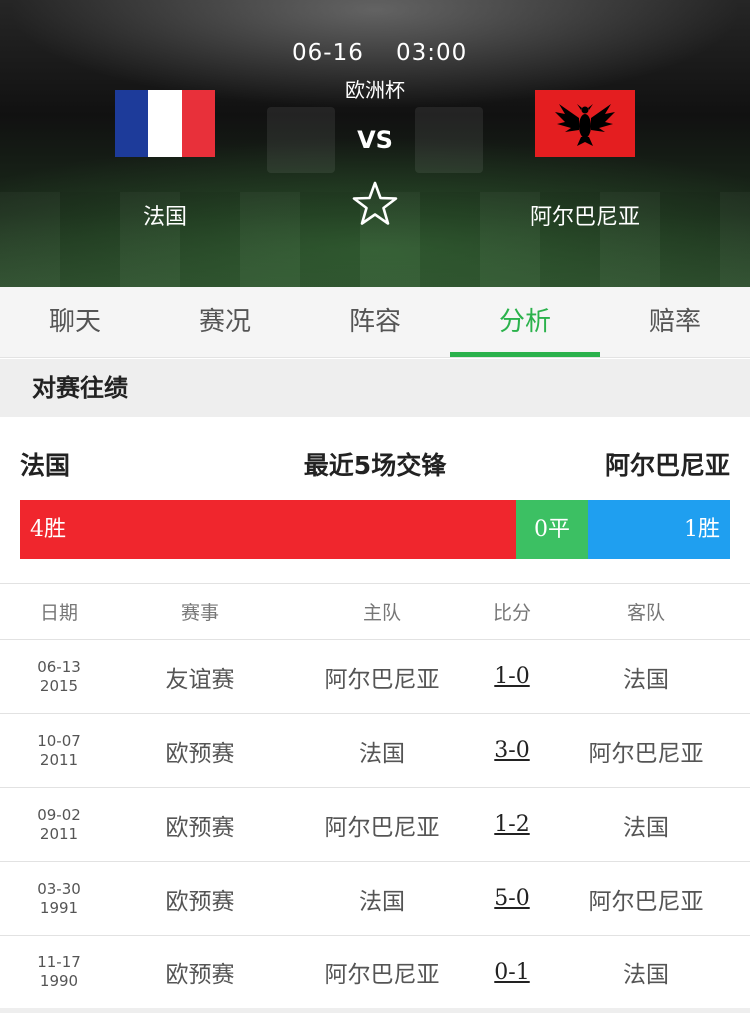  Describe the element at coordinates (659, 529) in the screenshot. I see `losses-segment: 1胜` at that location.